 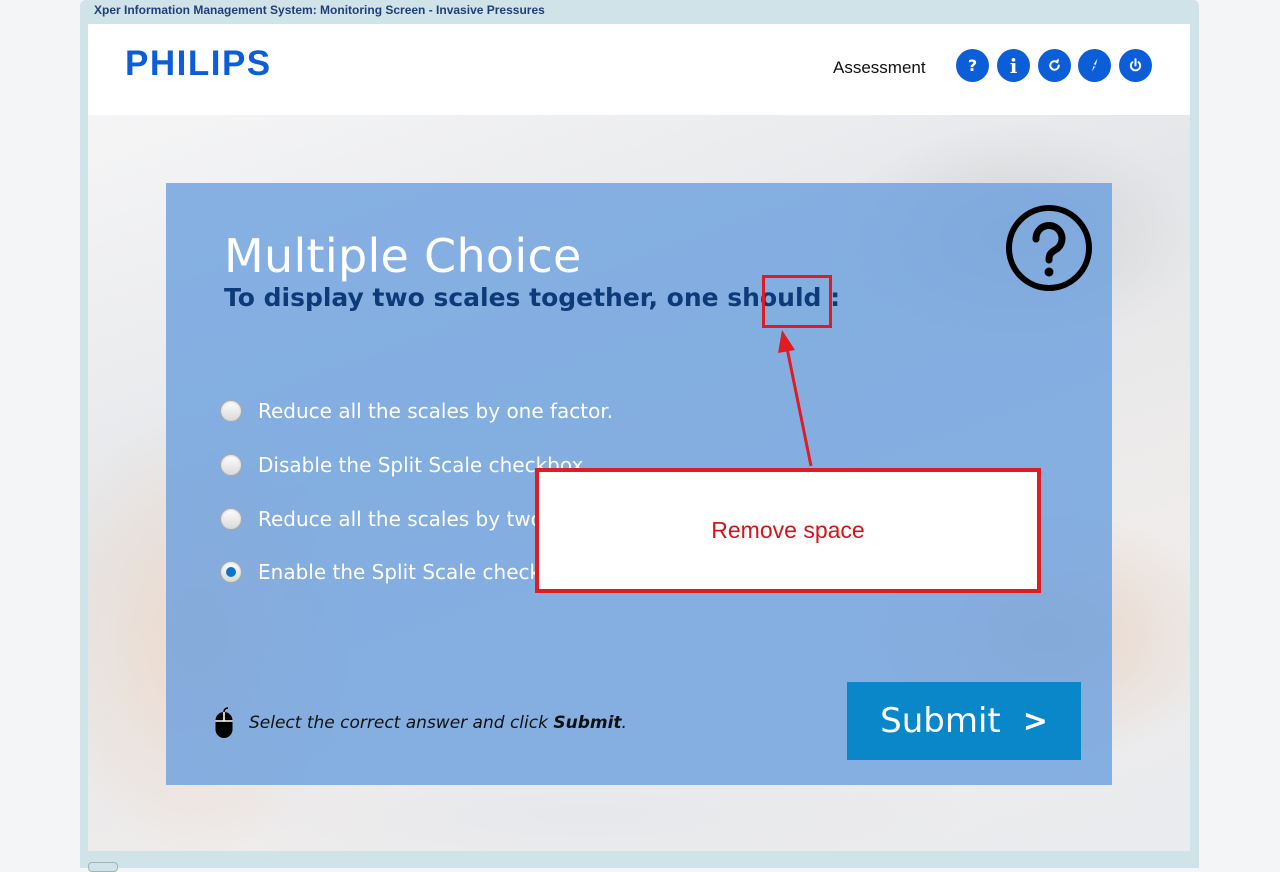 What do you see at coordinates (1049, 248) in the screenshot?
I see `question-mark-icon` at bounding box center [1049, 248].